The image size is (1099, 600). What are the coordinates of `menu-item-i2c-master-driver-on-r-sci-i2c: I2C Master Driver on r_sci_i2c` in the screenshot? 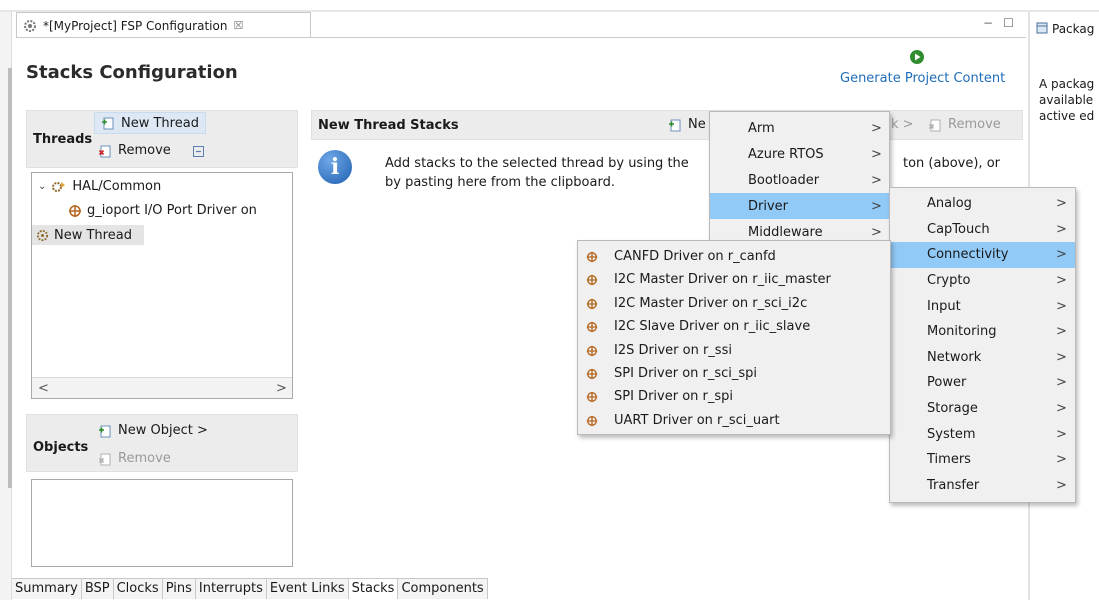 It's located at (734, 303).